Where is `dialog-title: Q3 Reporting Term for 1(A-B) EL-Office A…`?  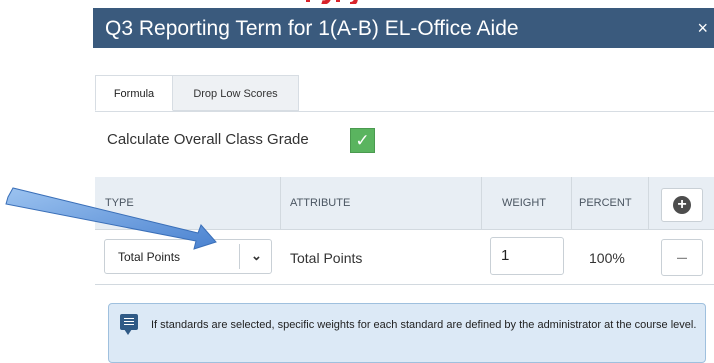
dialog-title: Q3 Reporting Term for 1(A-B) EL-Office A… is located at coordinates (312, 28).